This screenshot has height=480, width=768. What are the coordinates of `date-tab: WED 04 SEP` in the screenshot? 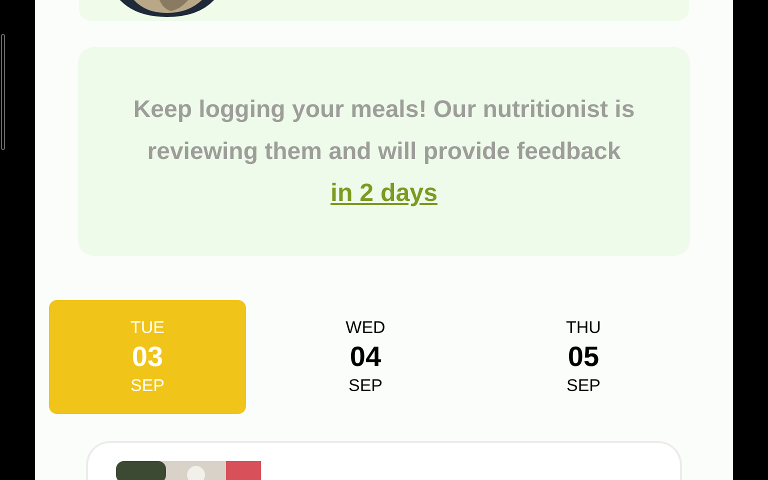 It's located at (365, 357).